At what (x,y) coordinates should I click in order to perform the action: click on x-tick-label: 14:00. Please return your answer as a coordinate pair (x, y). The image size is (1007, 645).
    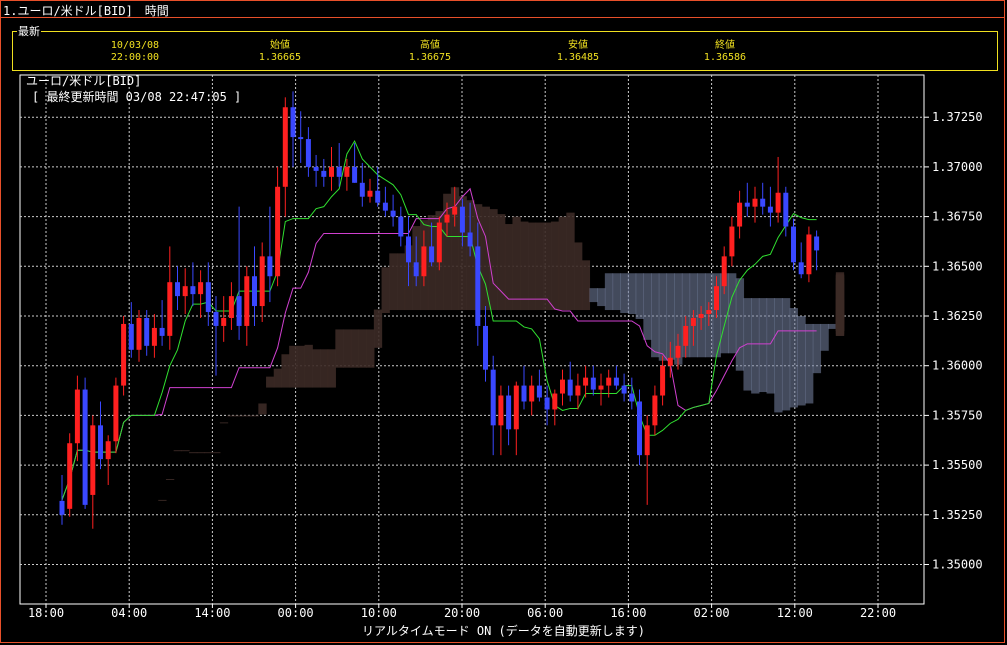
    Looking at the image, I should click on (212, 613).